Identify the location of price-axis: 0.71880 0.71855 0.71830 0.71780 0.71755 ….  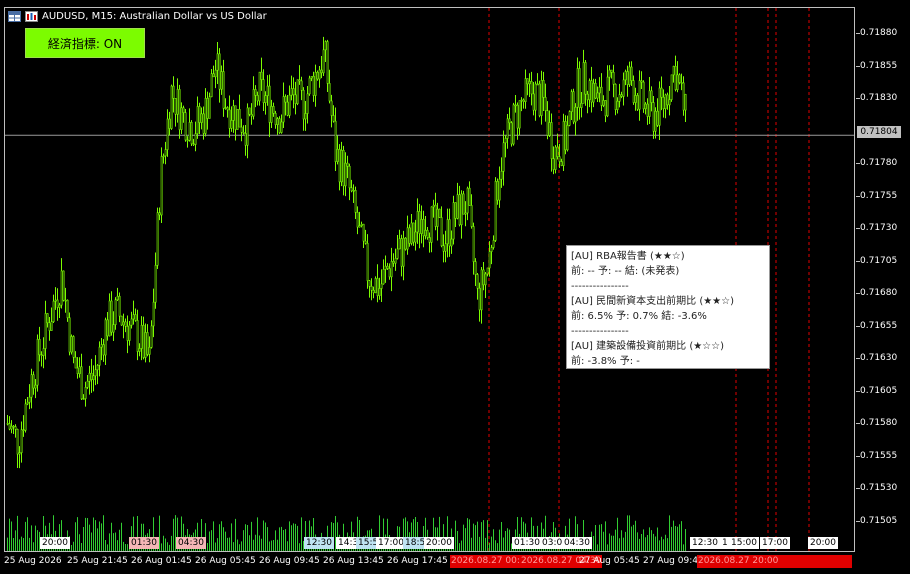
(883, 276).